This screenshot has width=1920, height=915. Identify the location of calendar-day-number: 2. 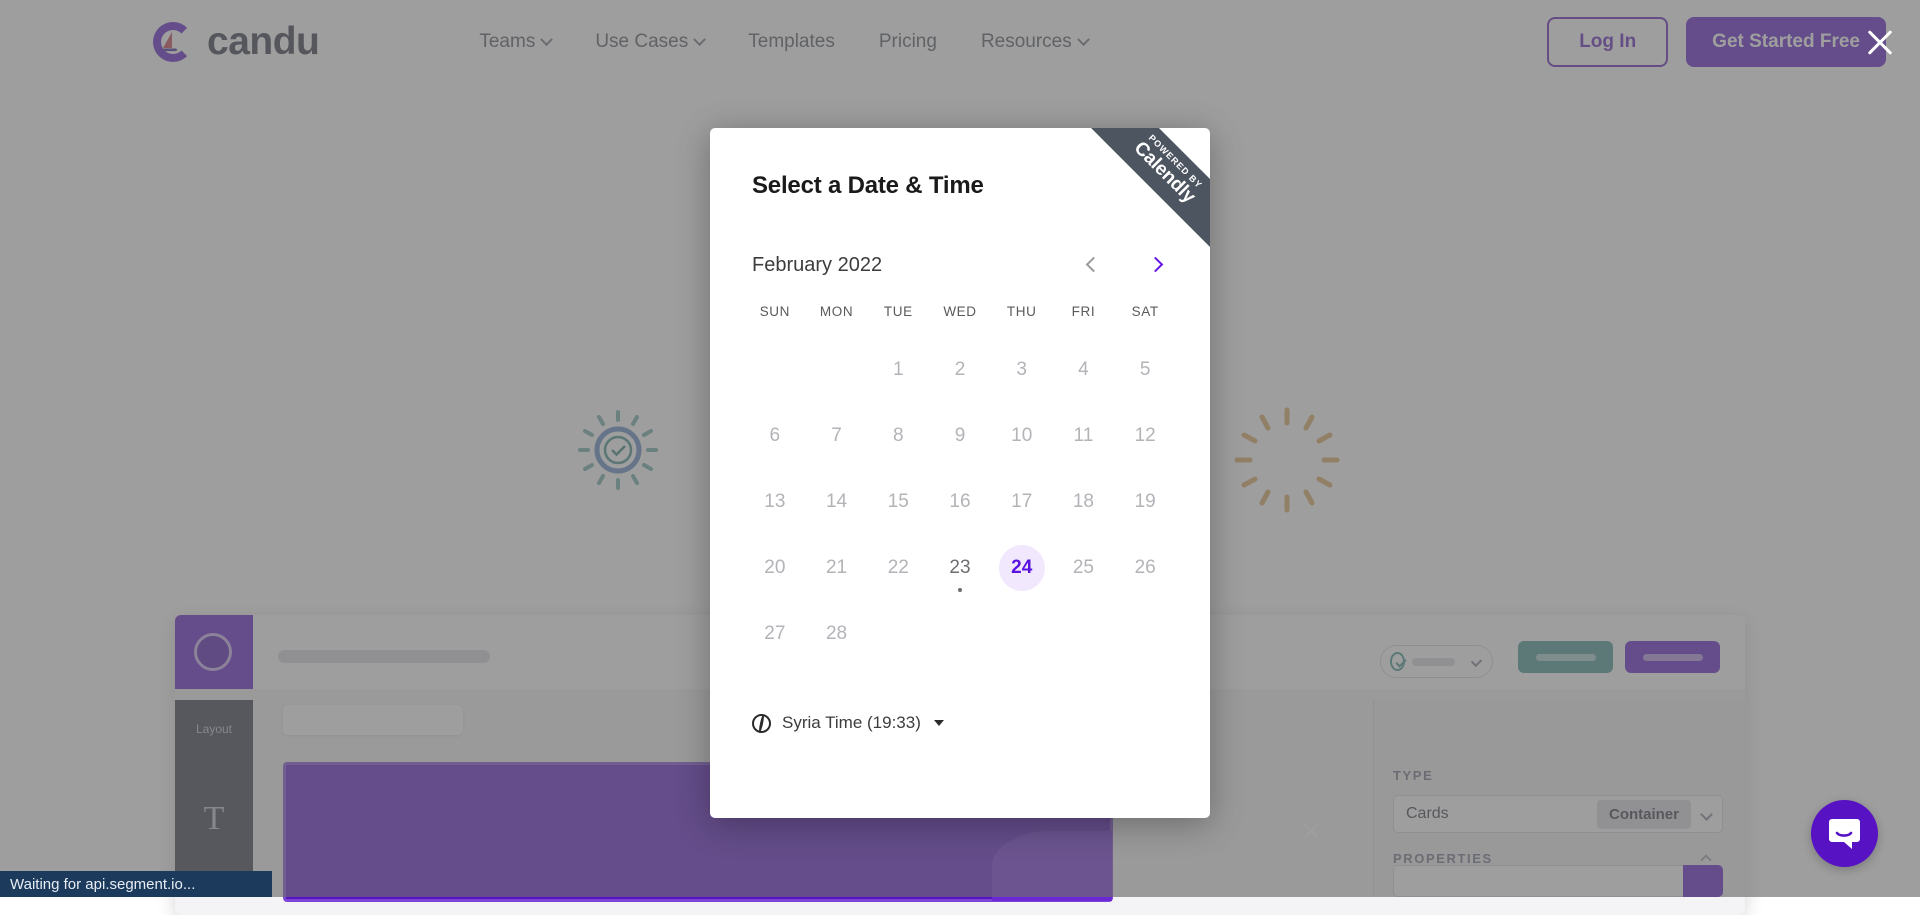
(960, 370).